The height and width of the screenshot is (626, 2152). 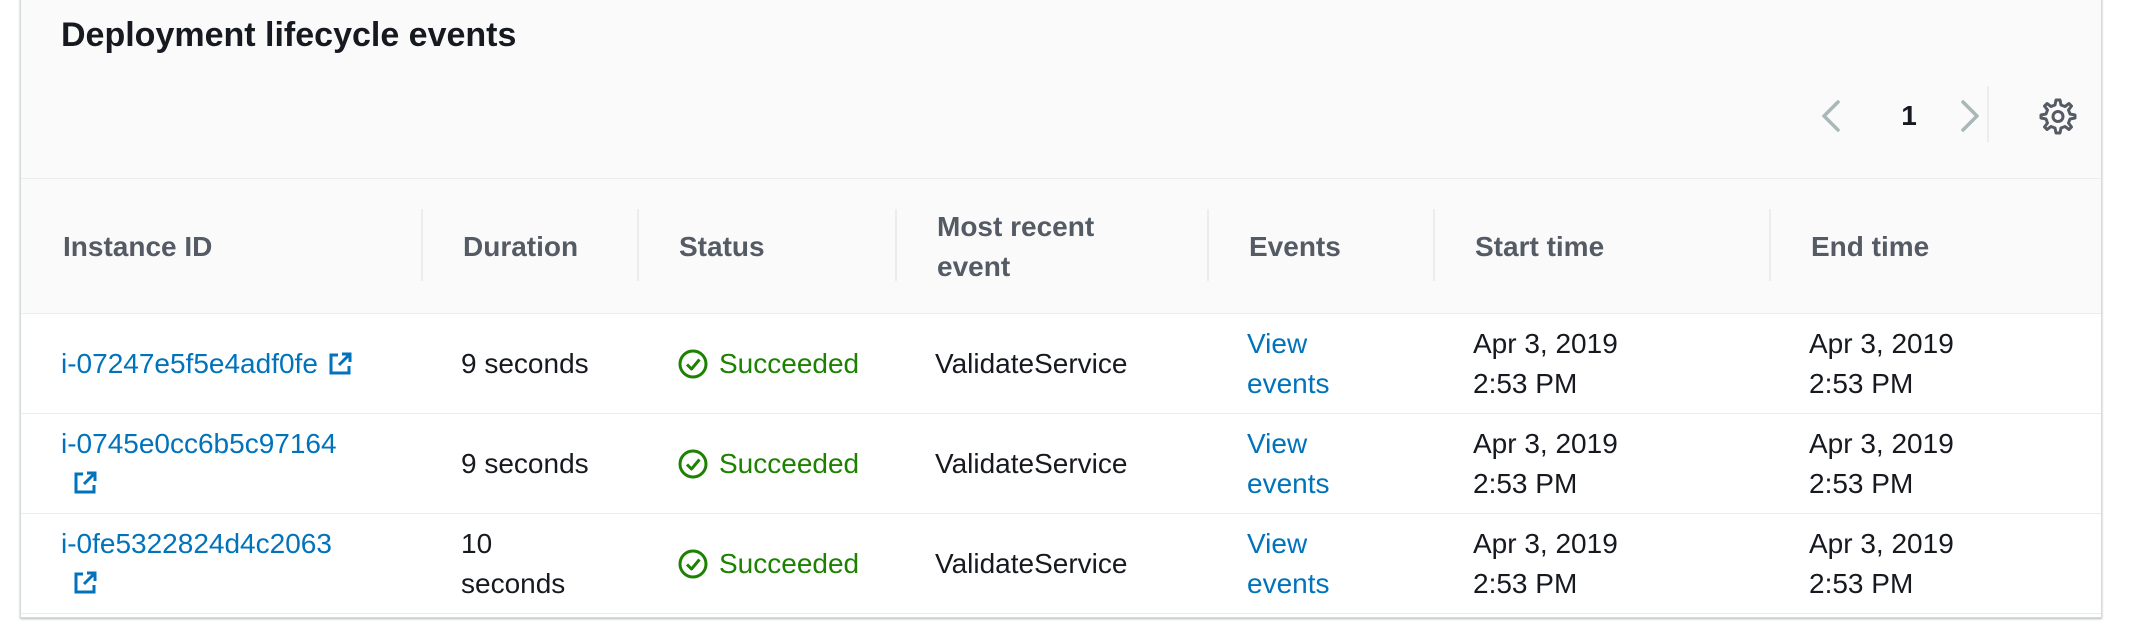 I want to click on instance-id-cell: i-0fe5322824d4c2063, so click(x=196, y=564).